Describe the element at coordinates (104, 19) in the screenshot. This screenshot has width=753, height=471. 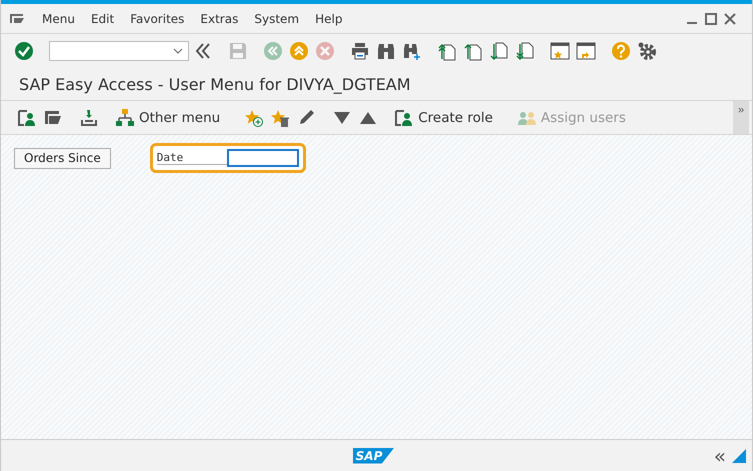
I see `menu-item: Edit` at that location.